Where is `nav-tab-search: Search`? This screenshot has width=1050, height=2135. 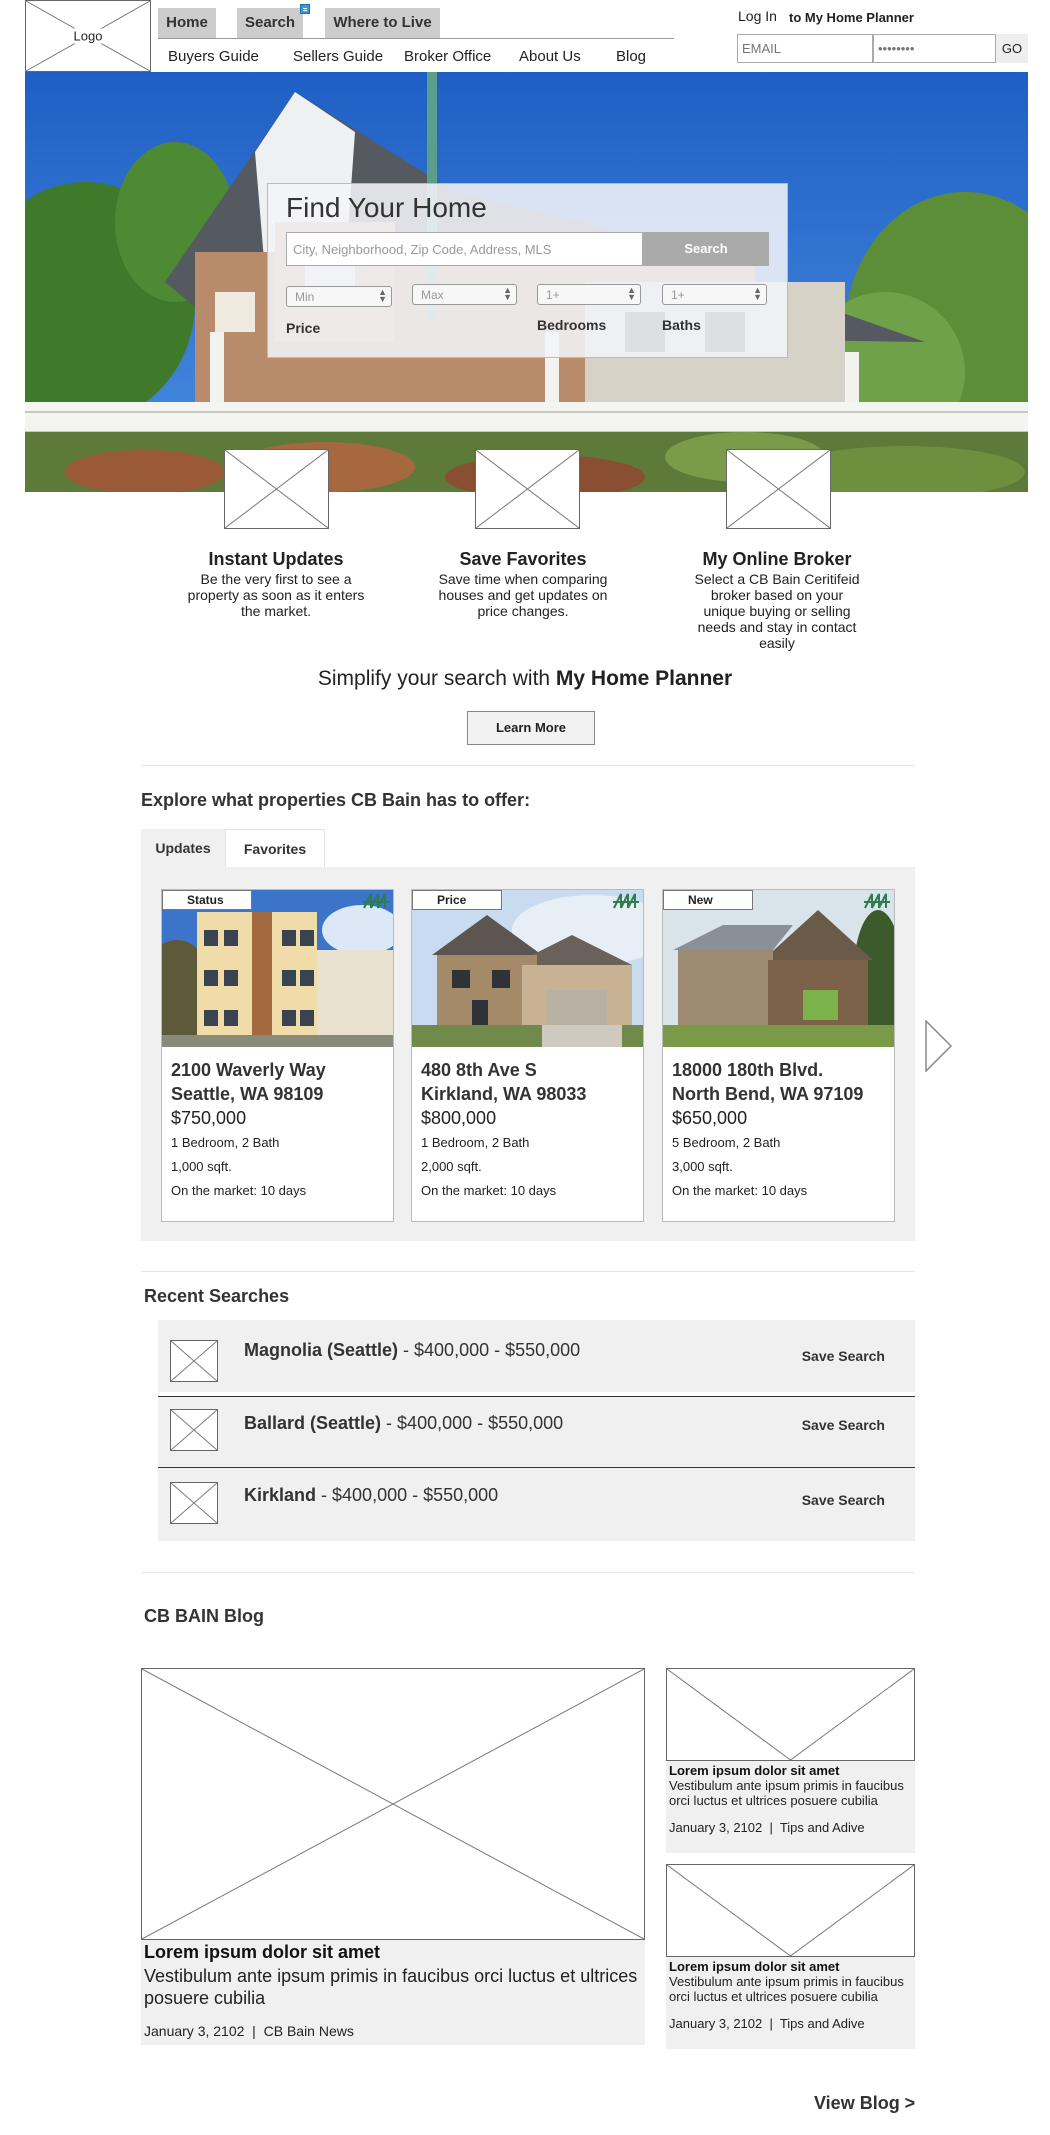 nav-tab-search: Search is located at coordinates (270, 23).